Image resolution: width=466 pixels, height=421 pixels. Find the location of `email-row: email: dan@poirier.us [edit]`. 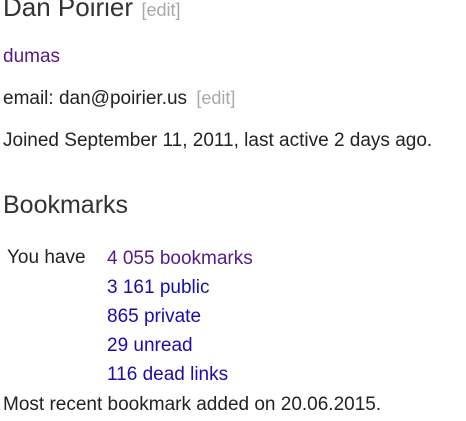

email-row: email: dan@poirier.us [edit] is located at coordinates (119, 99).